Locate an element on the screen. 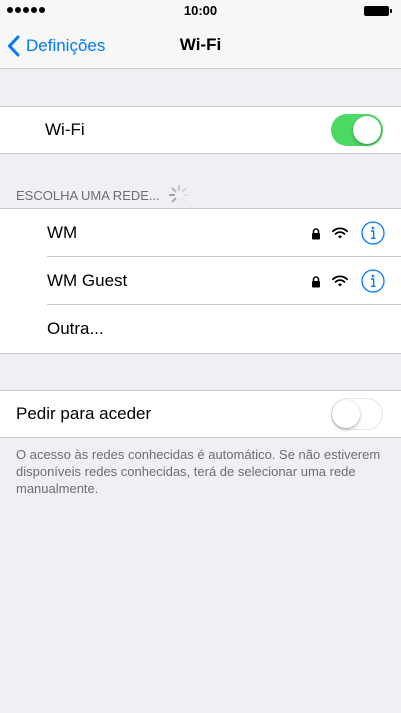 The width and height of the screenshot is (401, 713). loading-spinner-icon is located at coordinates (178, 195).